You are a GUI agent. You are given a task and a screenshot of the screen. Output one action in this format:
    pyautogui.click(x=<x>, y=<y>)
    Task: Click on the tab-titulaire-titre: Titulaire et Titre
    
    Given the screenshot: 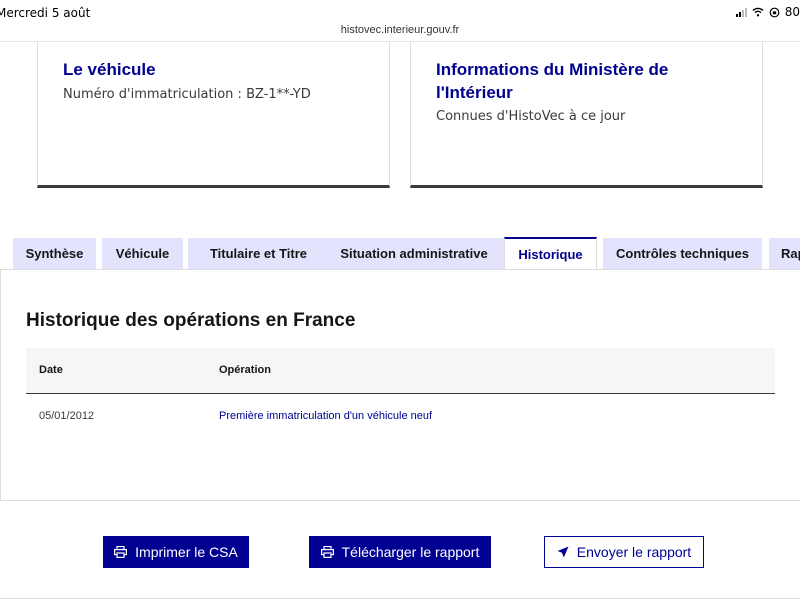 What is the action you would take?
    pyautogui.click(x=258, y=253)
    